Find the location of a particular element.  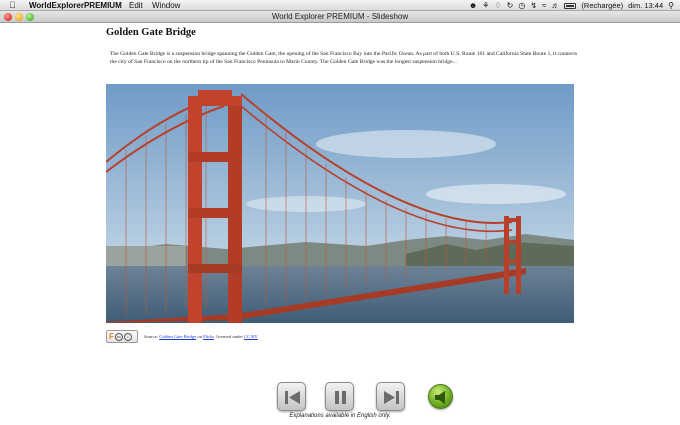

next-button is located at coordinates (390, 396).